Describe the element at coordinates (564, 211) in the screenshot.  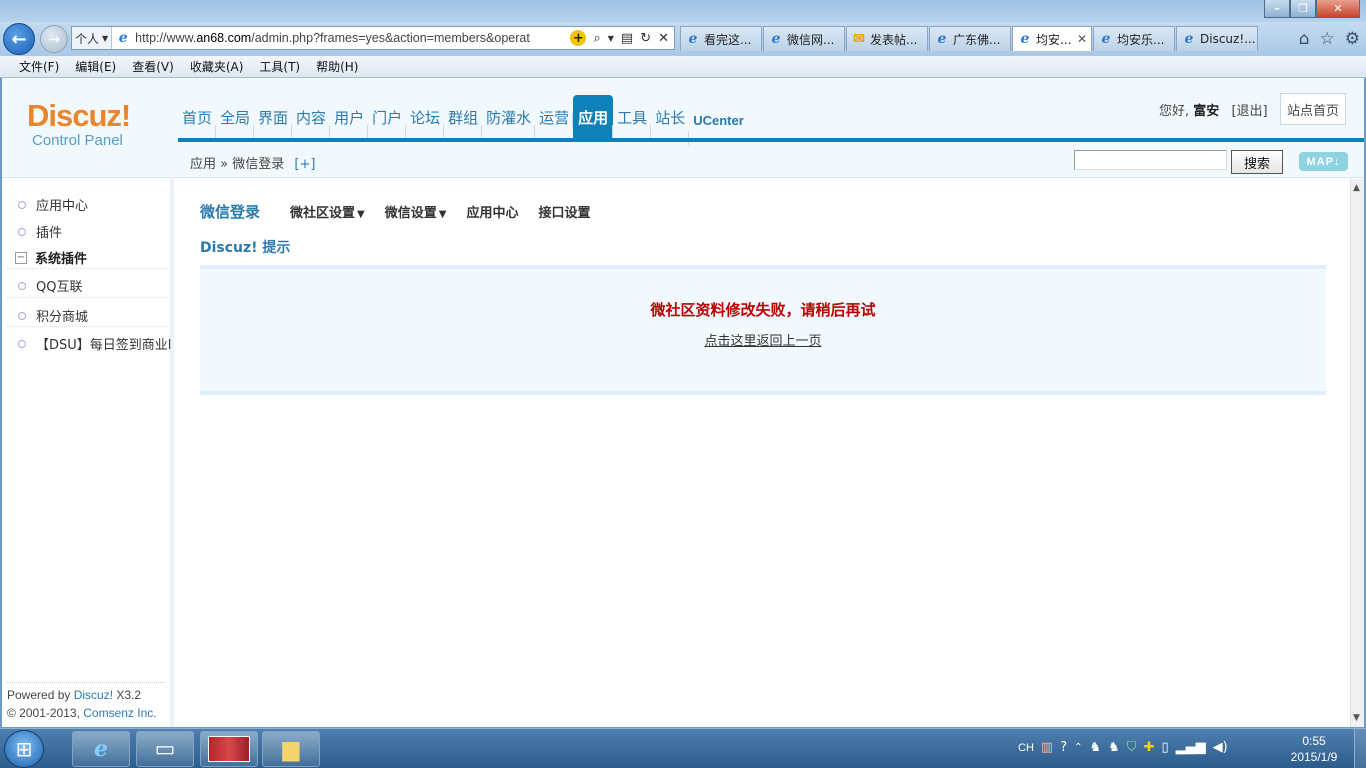
I see `subnav-api-settings: 接口设置` at that location.